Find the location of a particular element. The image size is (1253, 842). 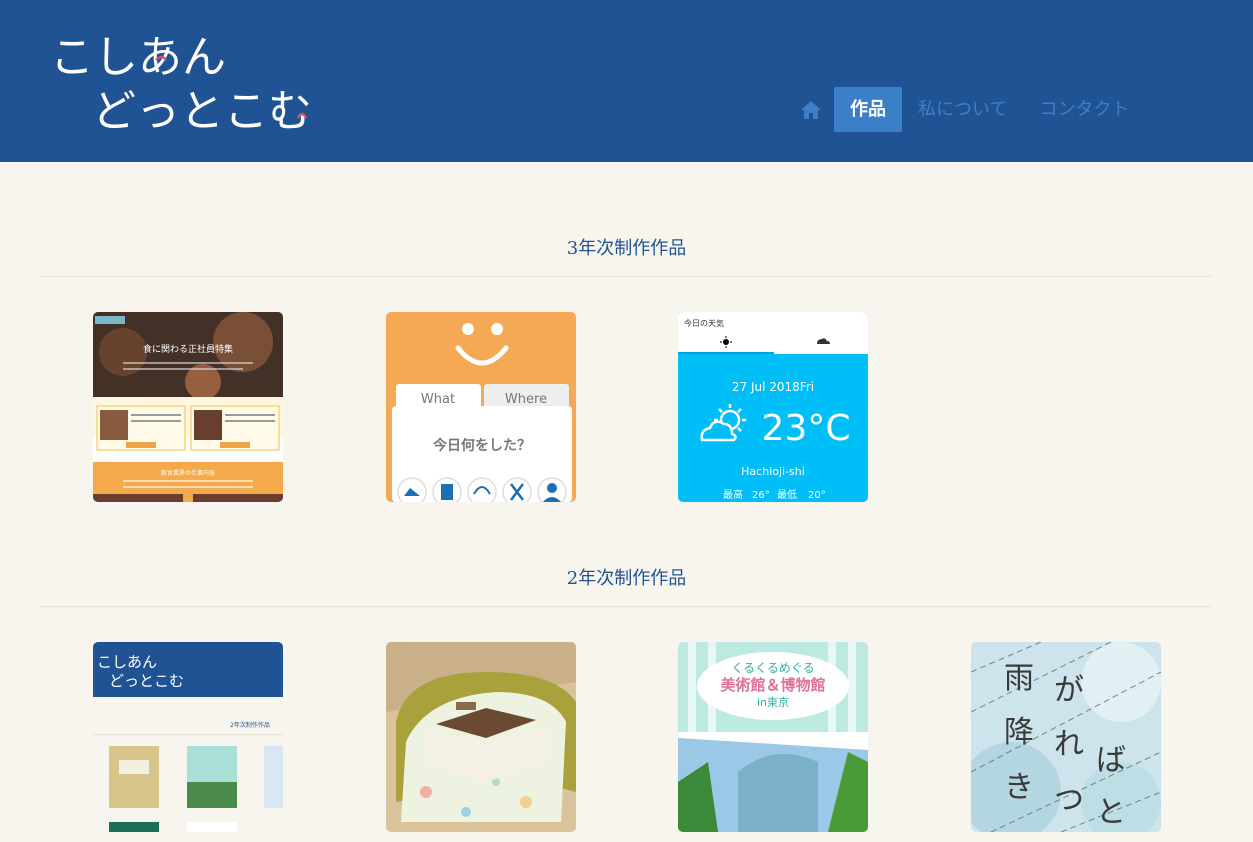

site-logo: こしあん どっとこむ is located at coordinates (198, 83).